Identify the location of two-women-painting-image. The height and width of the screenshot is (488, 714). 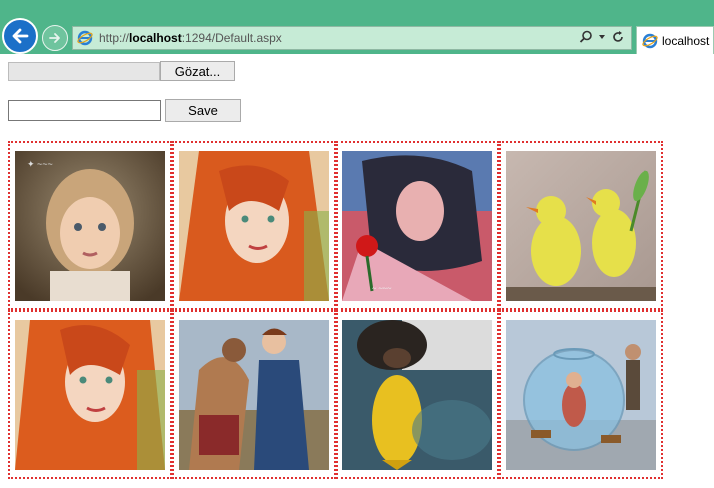
(253, 394).